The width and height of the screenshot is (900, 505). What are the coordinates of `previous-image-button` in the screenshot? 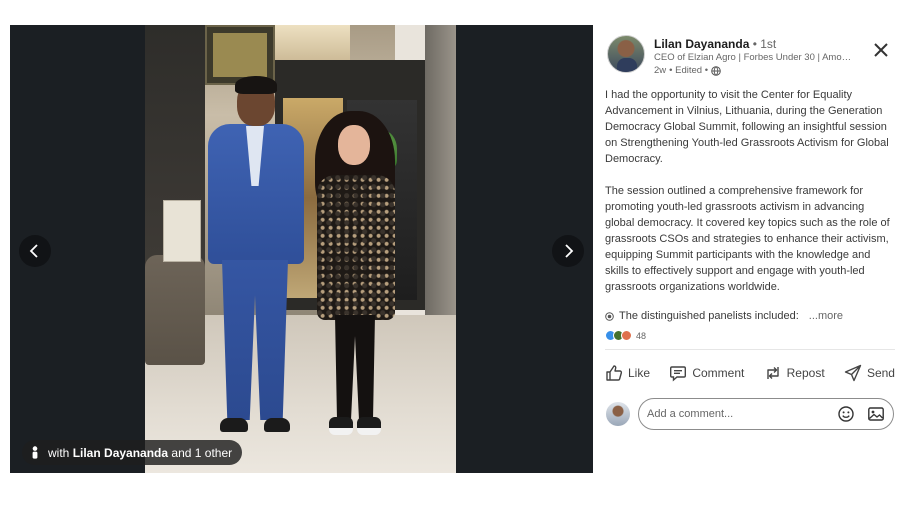 It's located at (35, 251).